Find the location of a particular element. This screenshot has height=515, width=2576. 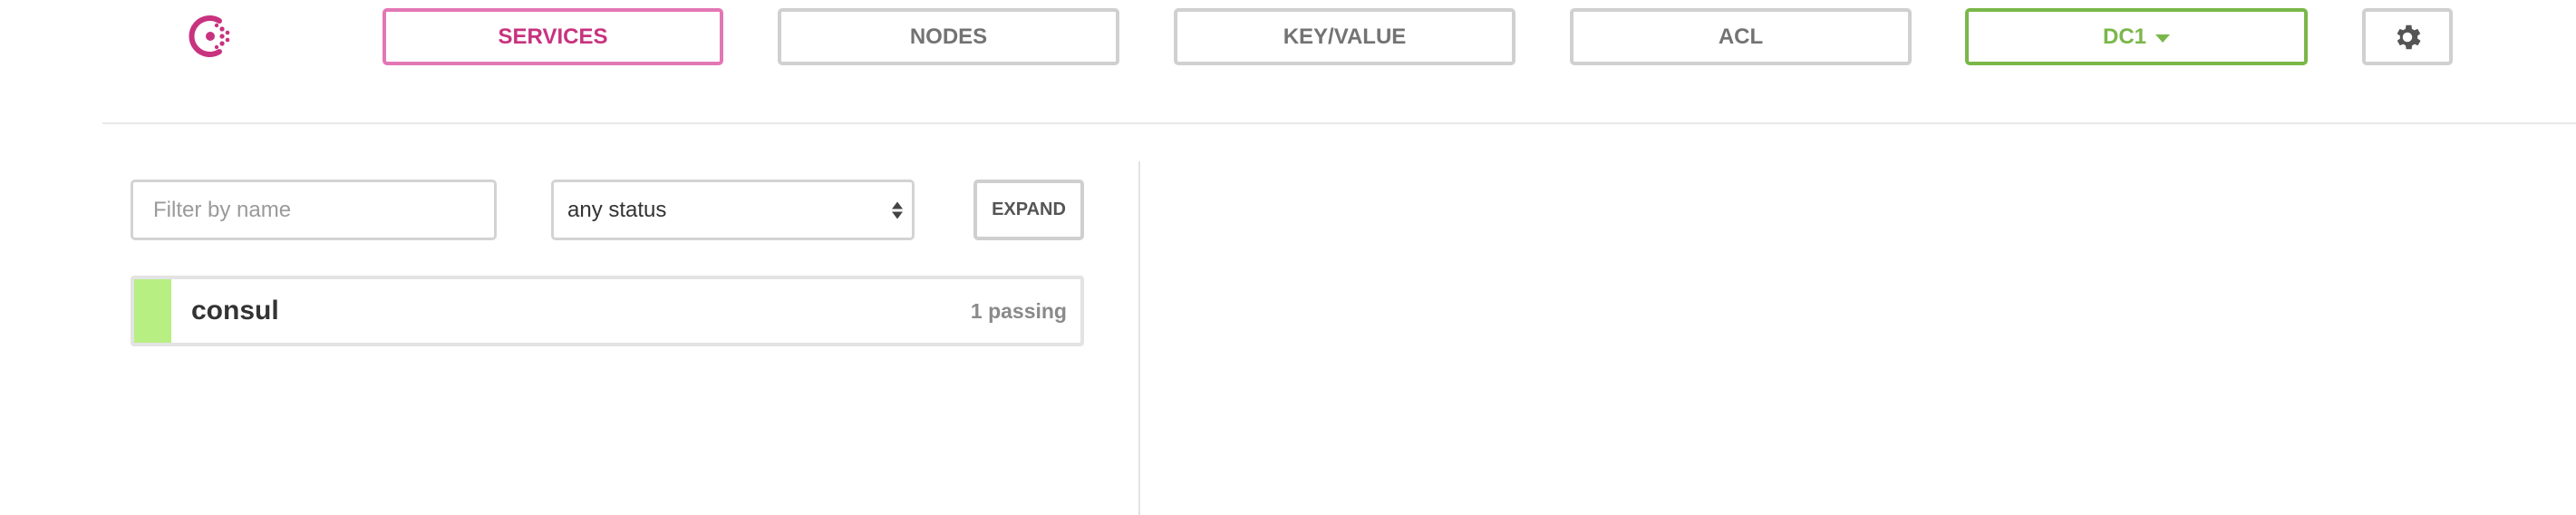

gear-icon is located at coordinates (2407, 37).